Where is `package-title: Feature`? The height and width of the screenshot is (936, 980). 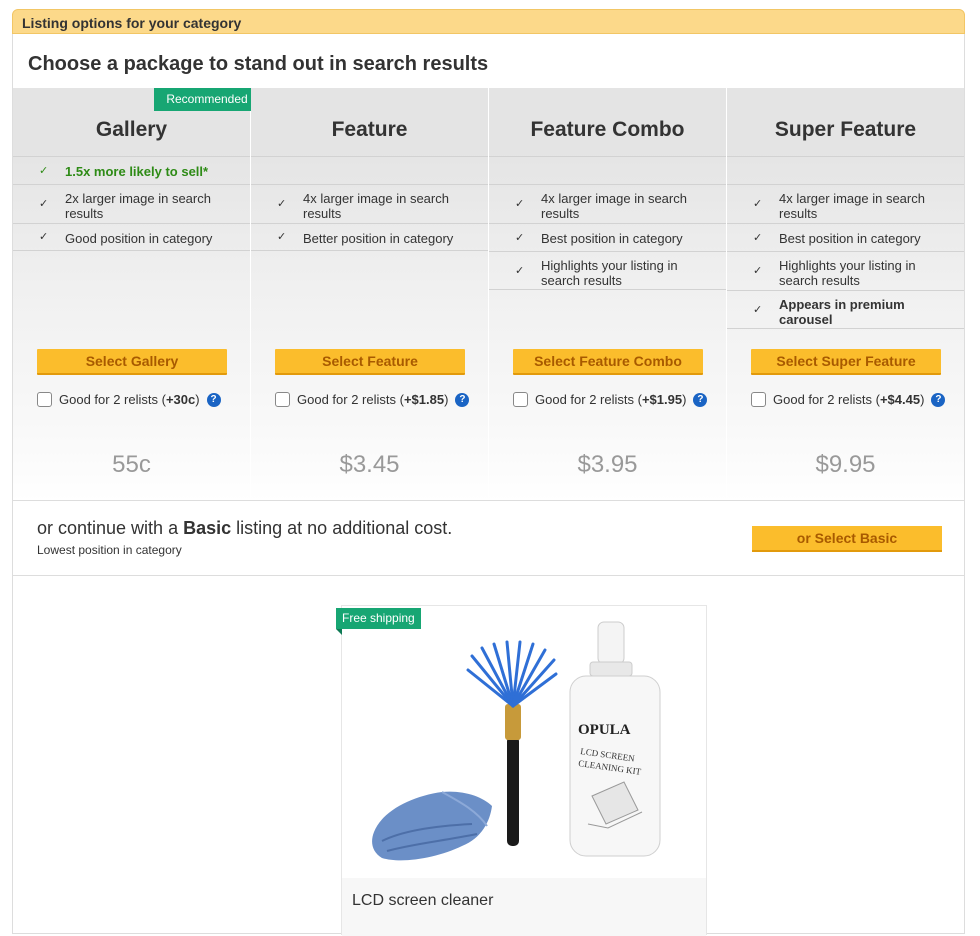
package-title: Feature is located at coordinates (369, 129).